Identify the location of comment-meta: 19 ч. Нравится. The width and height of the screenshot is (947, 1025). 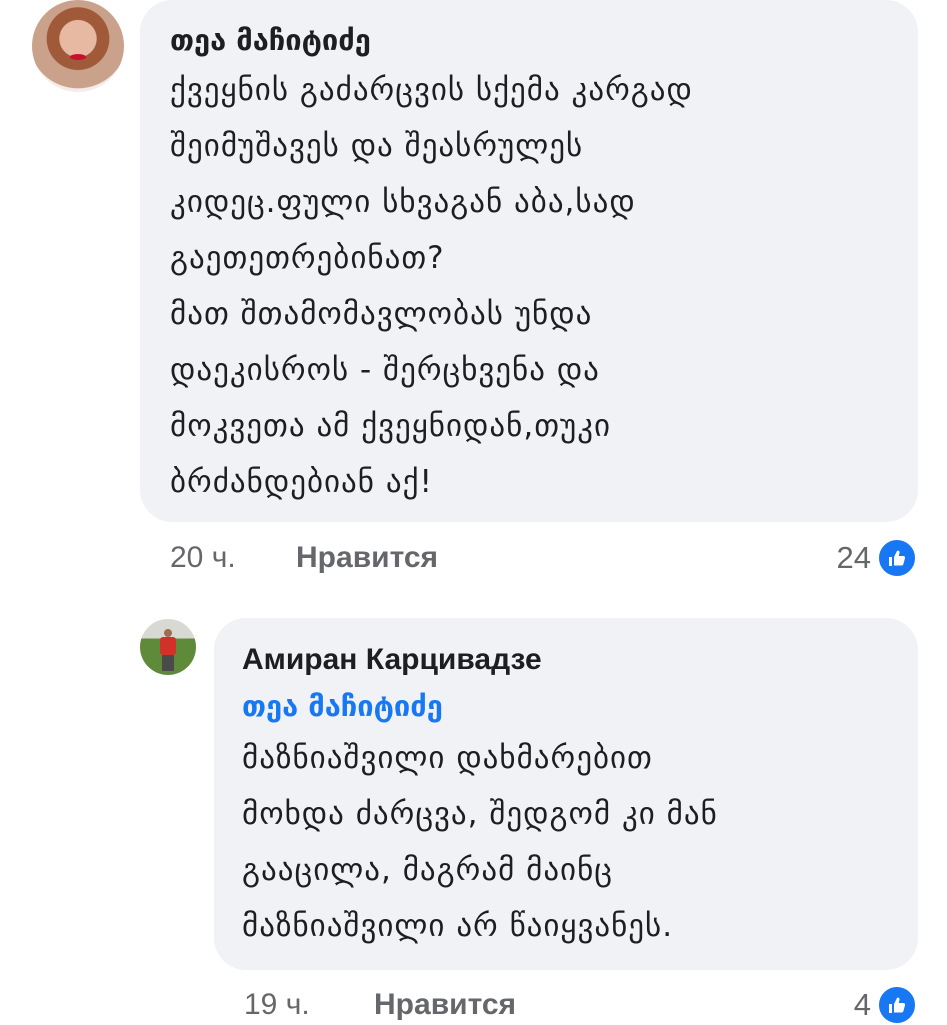
(380, 1005).